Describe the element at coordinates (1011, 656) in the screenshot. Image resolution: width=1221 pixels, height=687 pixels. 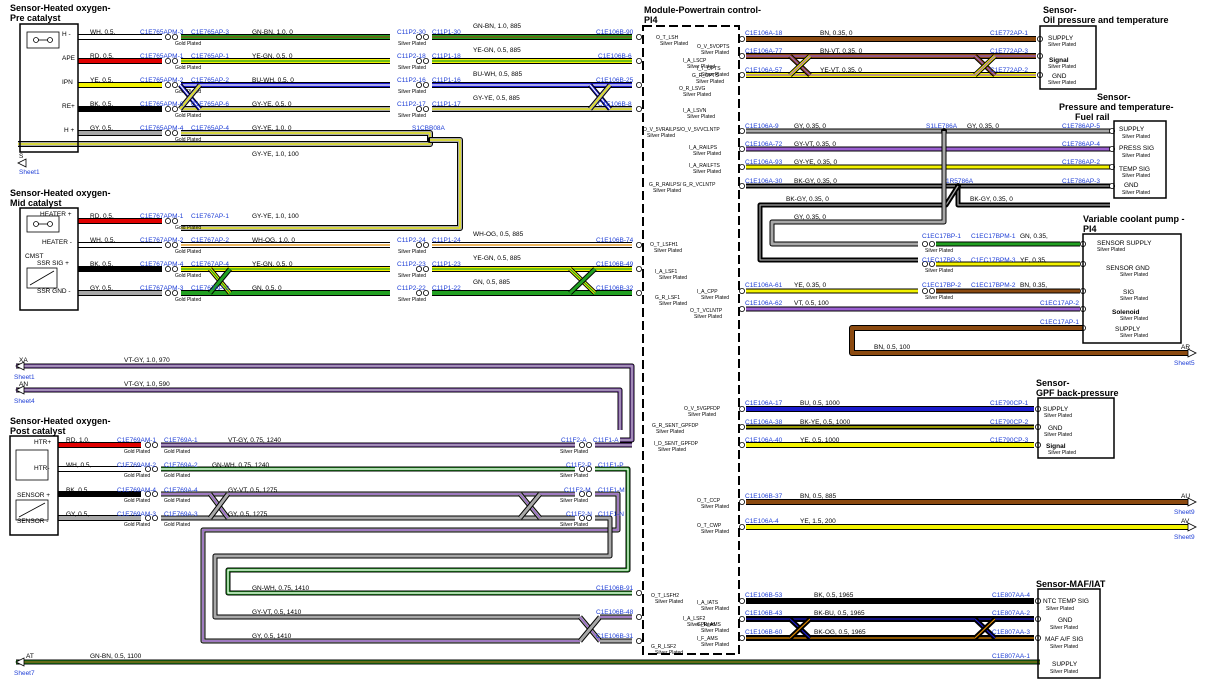
I see `connector-label: C1E807AA-1` at that location.